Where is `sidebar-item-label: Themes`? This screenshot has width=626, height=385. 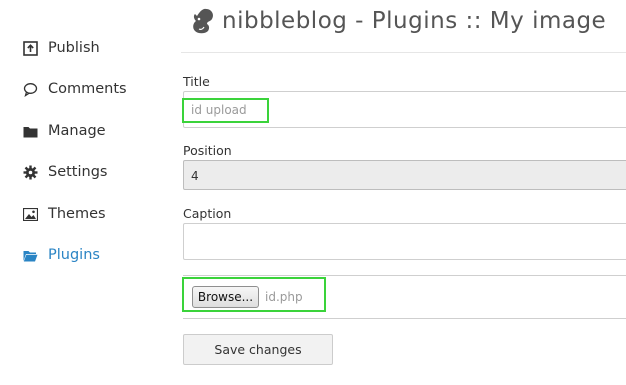
sidebar-item-label: Themes is located at coordinates (77, 214).